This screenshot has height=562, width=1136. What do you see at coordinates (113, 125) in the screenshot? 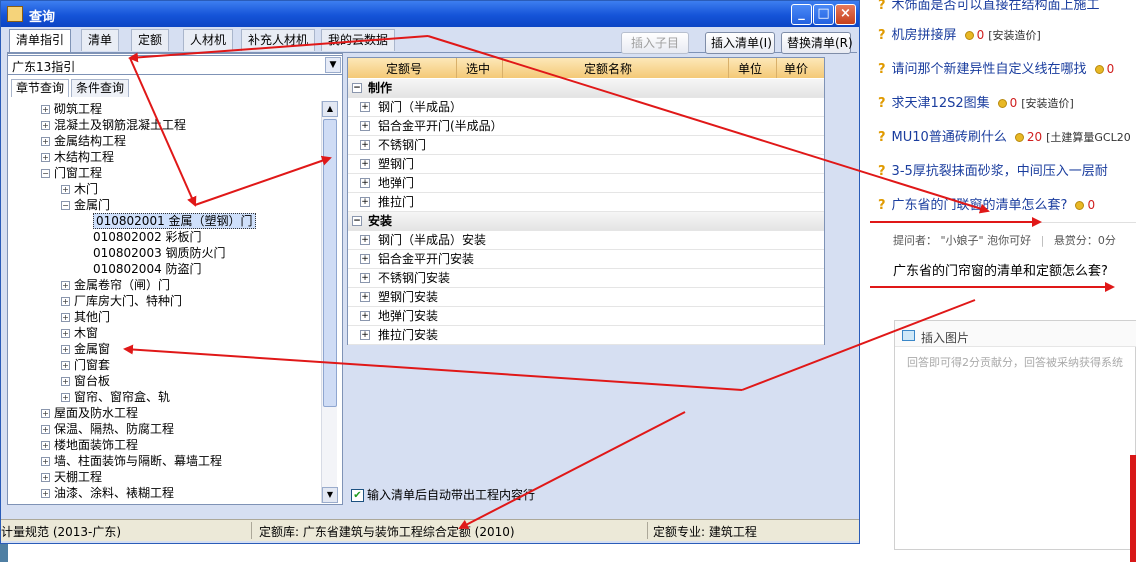
I see `tree-node: + 混凝土及钢筋混凝土工程` at bounding box center [113, 125].